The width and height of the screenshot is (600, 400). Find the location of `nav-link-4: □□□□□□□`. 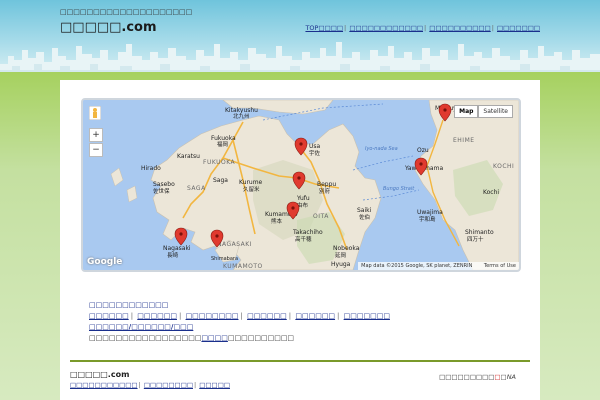

nav-link-4: □□□□□□□ is located at coordinates (518, 28).